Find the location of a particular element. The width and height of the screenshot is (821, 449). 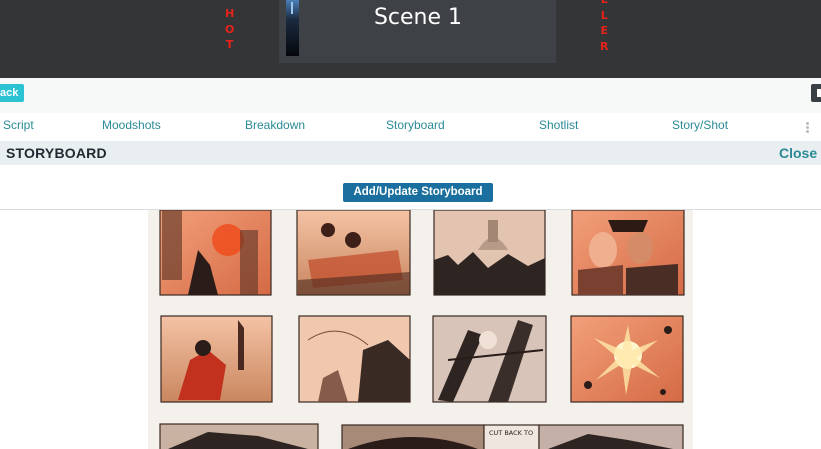

storyboard-toolbar: Add/Update Storyboard is located at coordinates (410, 187).